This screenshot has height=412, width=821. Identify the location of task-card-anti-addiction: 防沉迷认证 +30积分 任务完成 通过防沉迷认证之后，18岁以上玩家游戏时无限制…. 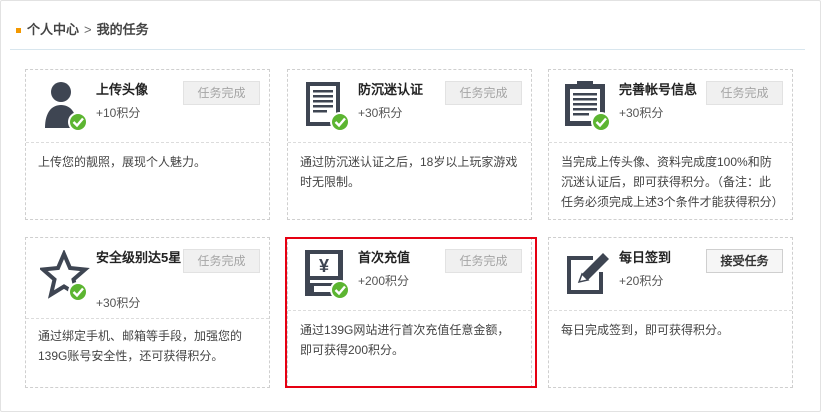
(409, 144).